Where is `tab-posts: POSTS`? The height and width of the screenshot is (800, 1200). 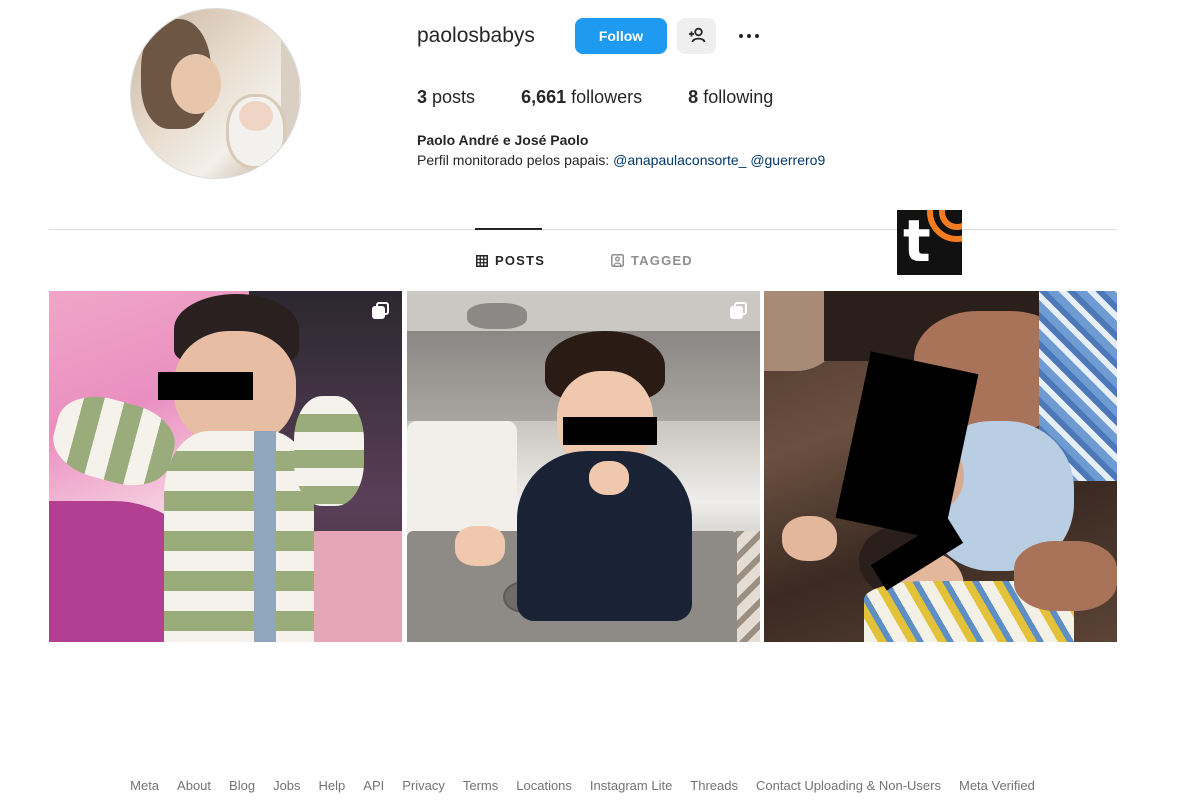 tab-posts: POSTS is located at coordinates (510, 260).